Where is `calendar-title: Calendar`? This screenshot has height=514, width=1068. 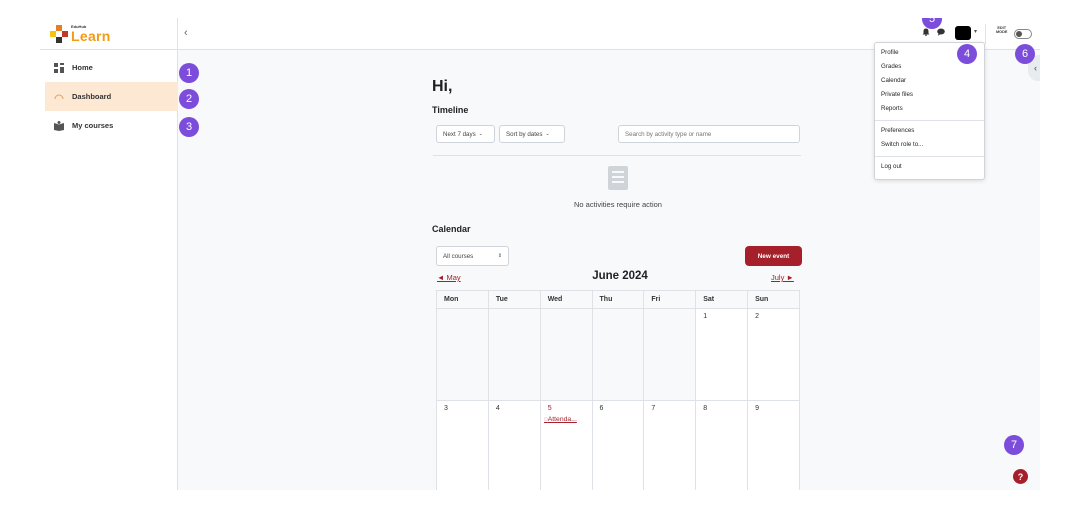
calendar-title: Calendar is located at coordinates (451, 229).